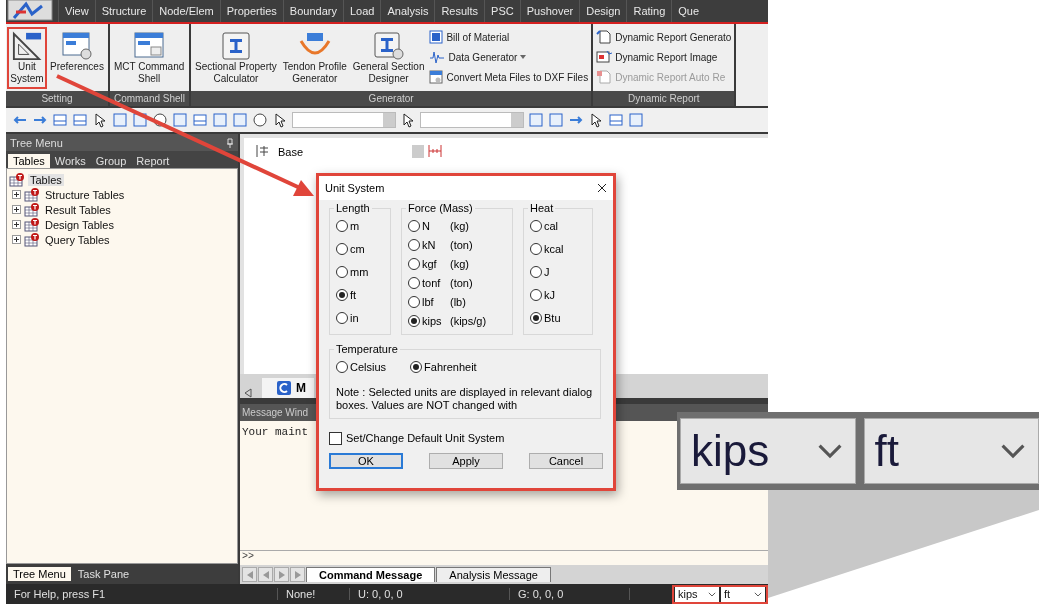 This screenshot has width=1039, height=604. Describe the element at coordinates (603, 11) in the screenshot. I see `menu-item: Design` at that location.